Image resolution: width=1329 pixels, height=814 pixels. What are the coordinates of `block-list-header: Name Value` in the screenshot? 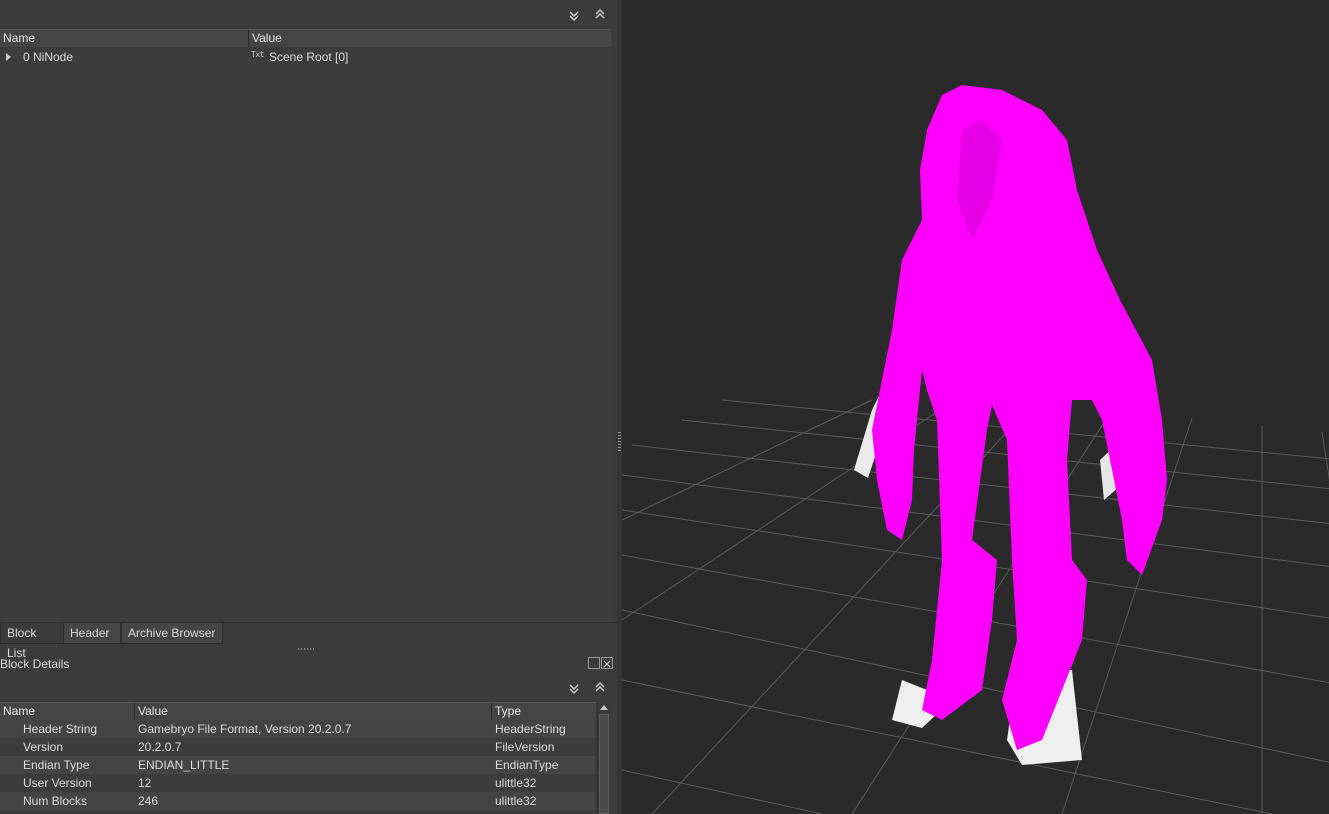 It's located at (305, 38).